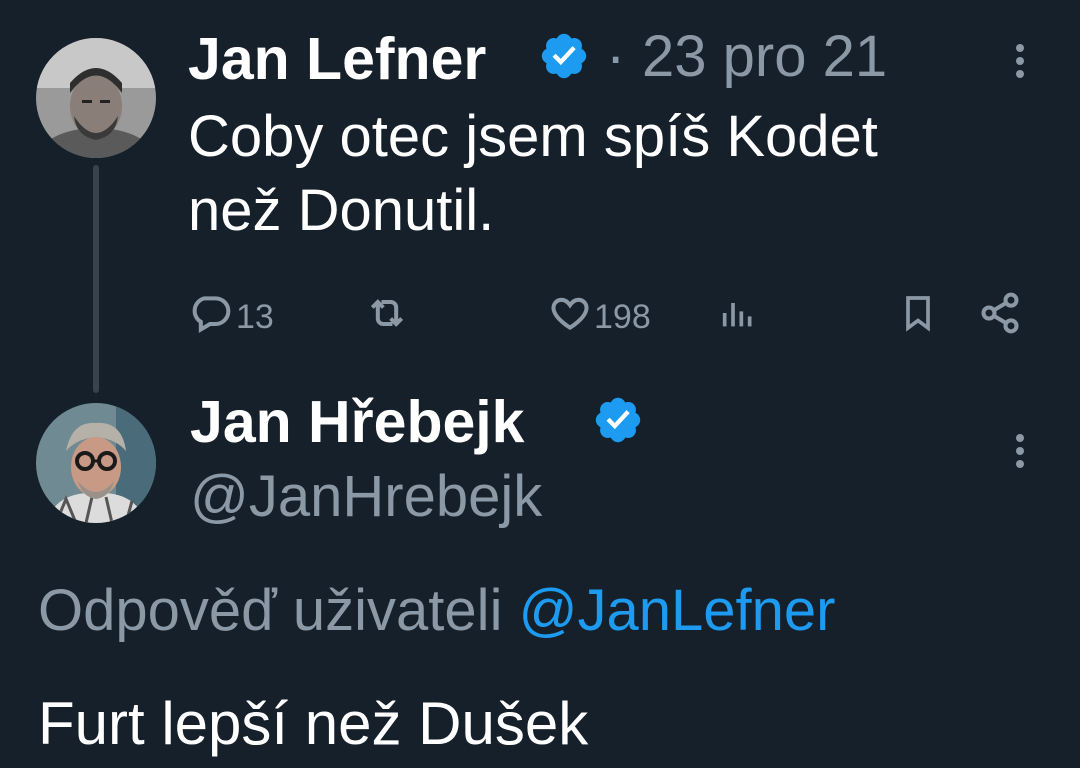  I want to click on bookmark-icon, so click(918, 317).